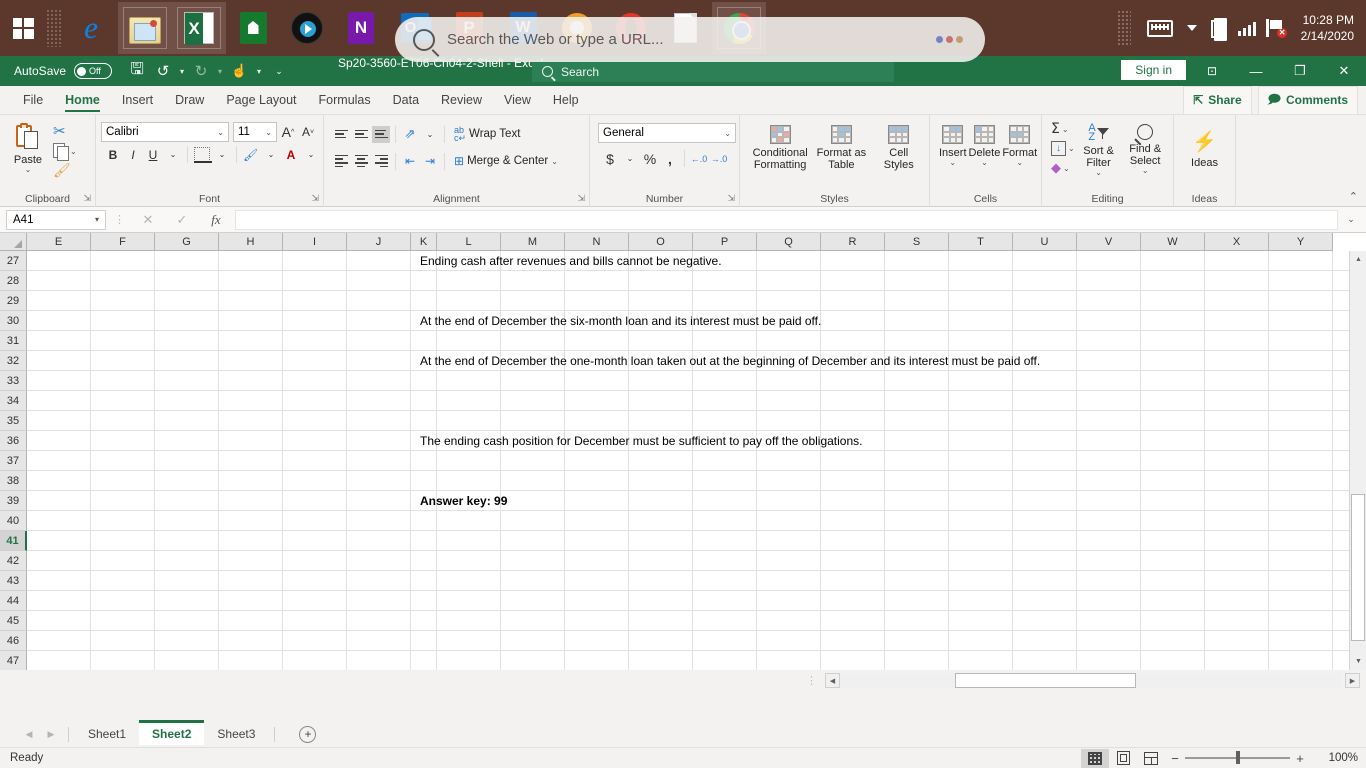 This screenshot has height=768, width=1366. Describe the element at coordinates (1301, 280) in the screenshot. I see `cell-Y28` at that location.